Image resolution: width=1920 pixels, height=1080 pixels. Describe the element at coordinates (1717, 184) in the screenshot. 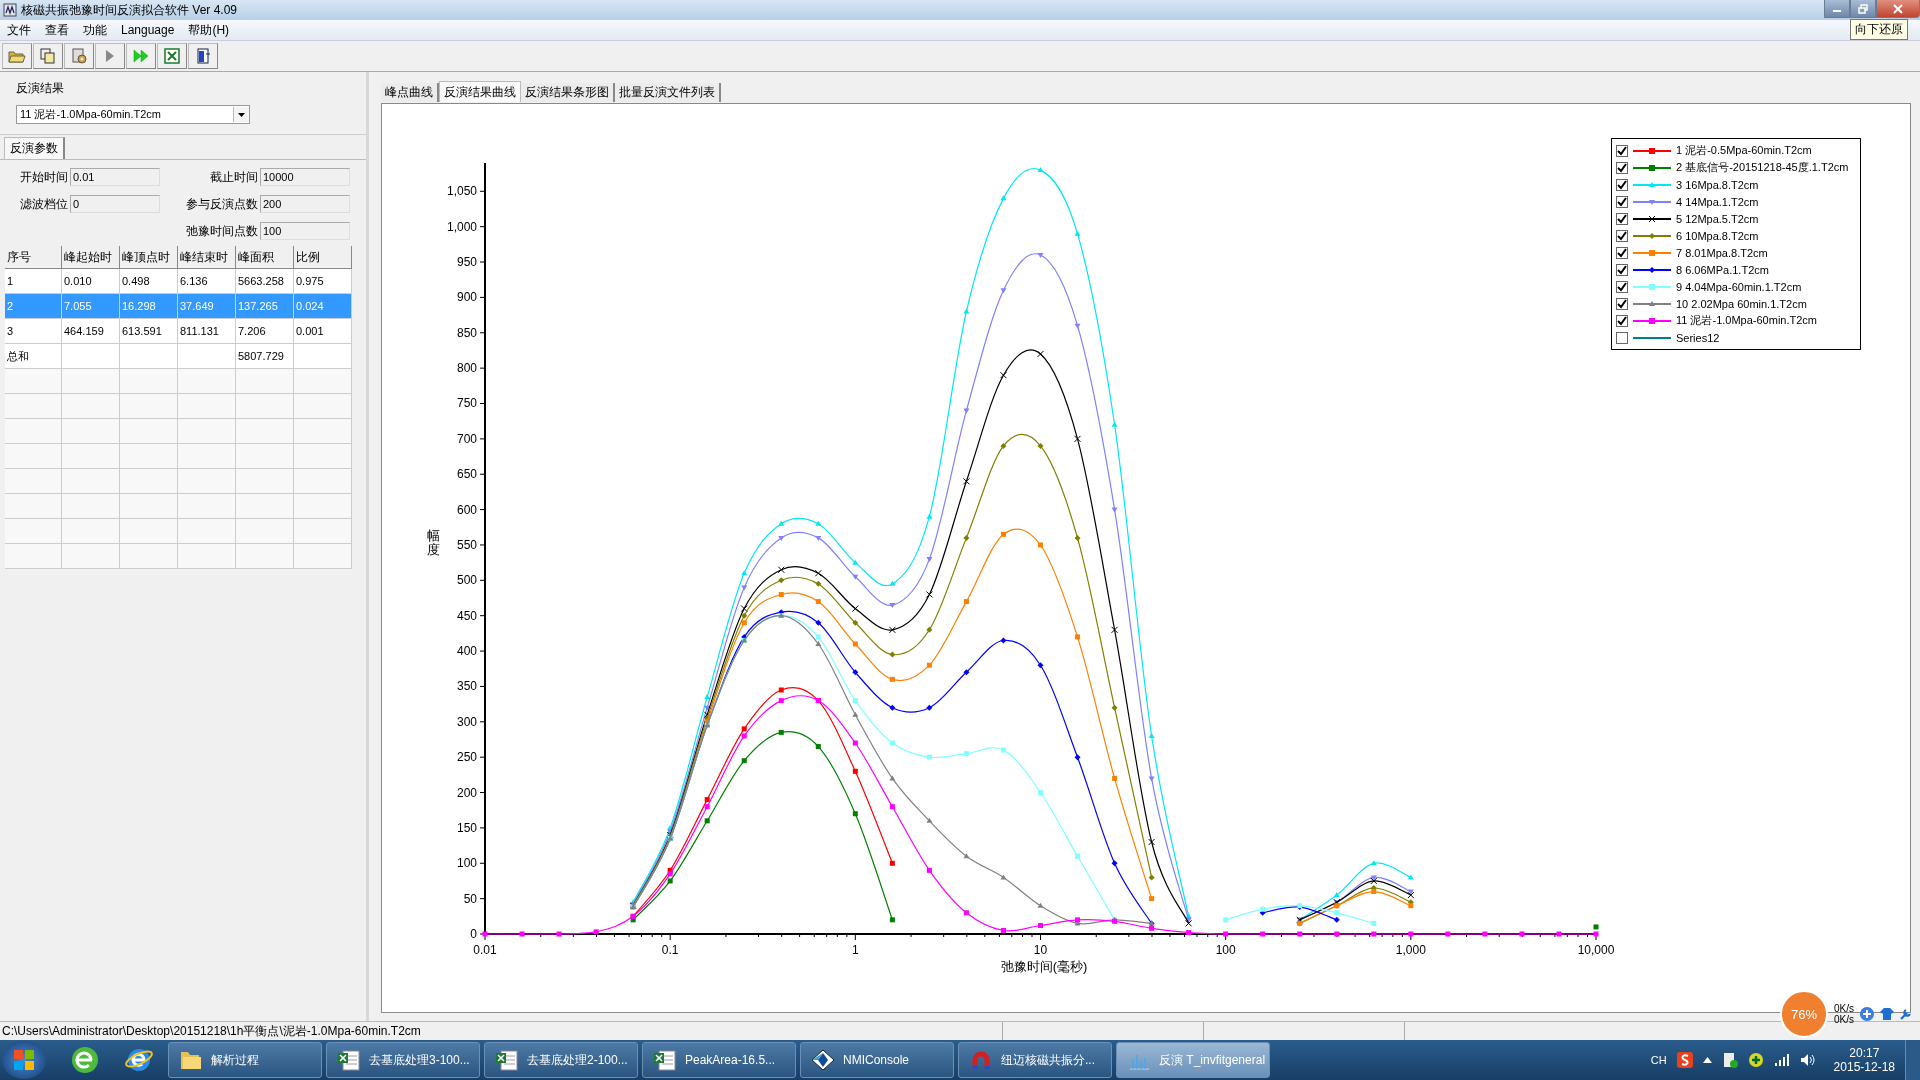

I see `legend-label: 3 16Mpa.8.T2cm` at that location.